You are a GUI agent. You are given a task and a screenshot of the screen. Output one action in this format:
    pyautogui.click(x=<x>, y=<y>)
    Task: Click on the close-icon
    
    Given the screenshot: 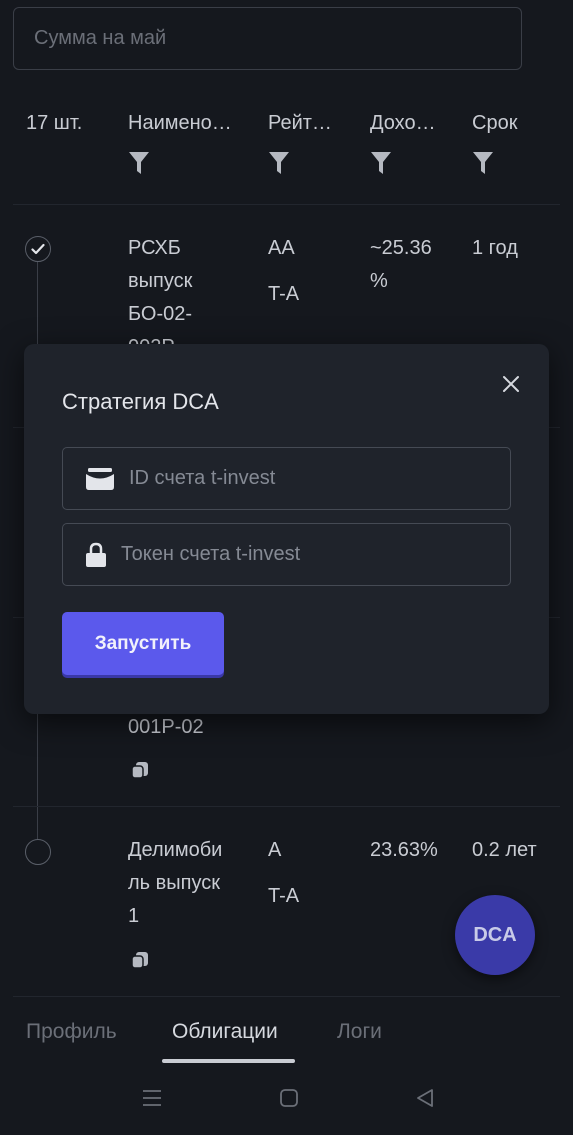 What is the action you would take?
    pyautogui.click(x=511, y=384)
    